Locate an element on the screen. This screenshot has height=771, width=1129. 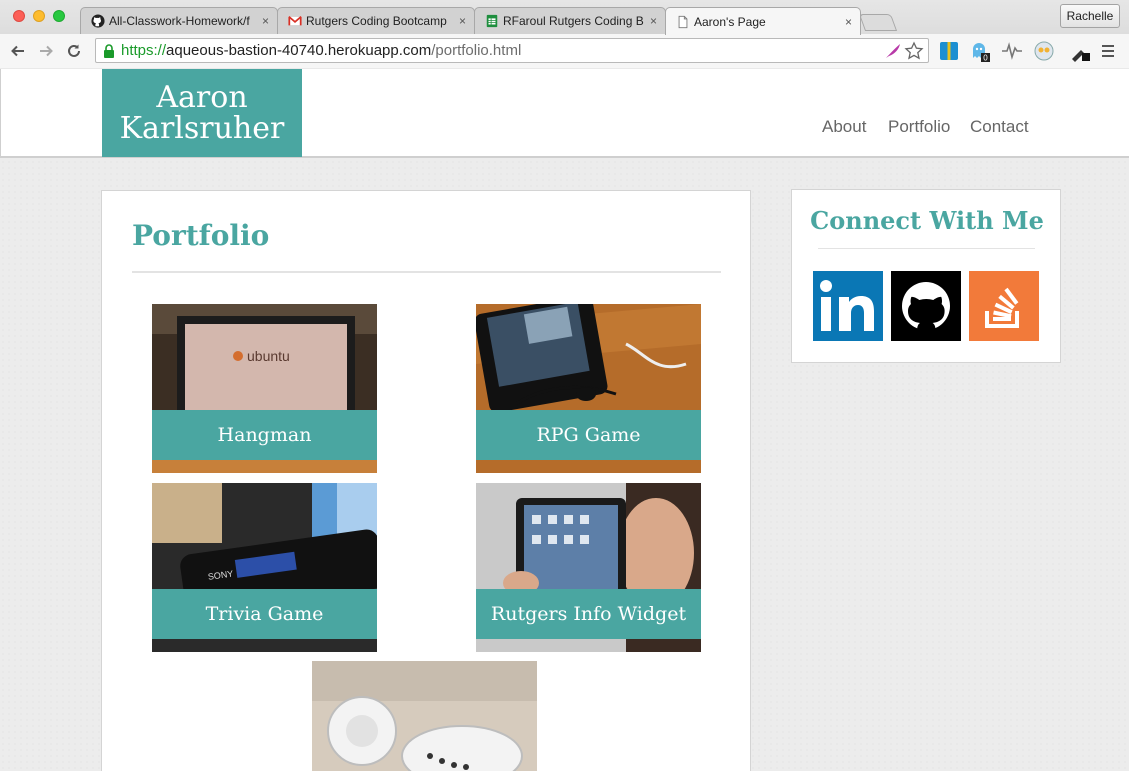
site-logo: Aaron Karlsruher is located at coordinates (202, 113).